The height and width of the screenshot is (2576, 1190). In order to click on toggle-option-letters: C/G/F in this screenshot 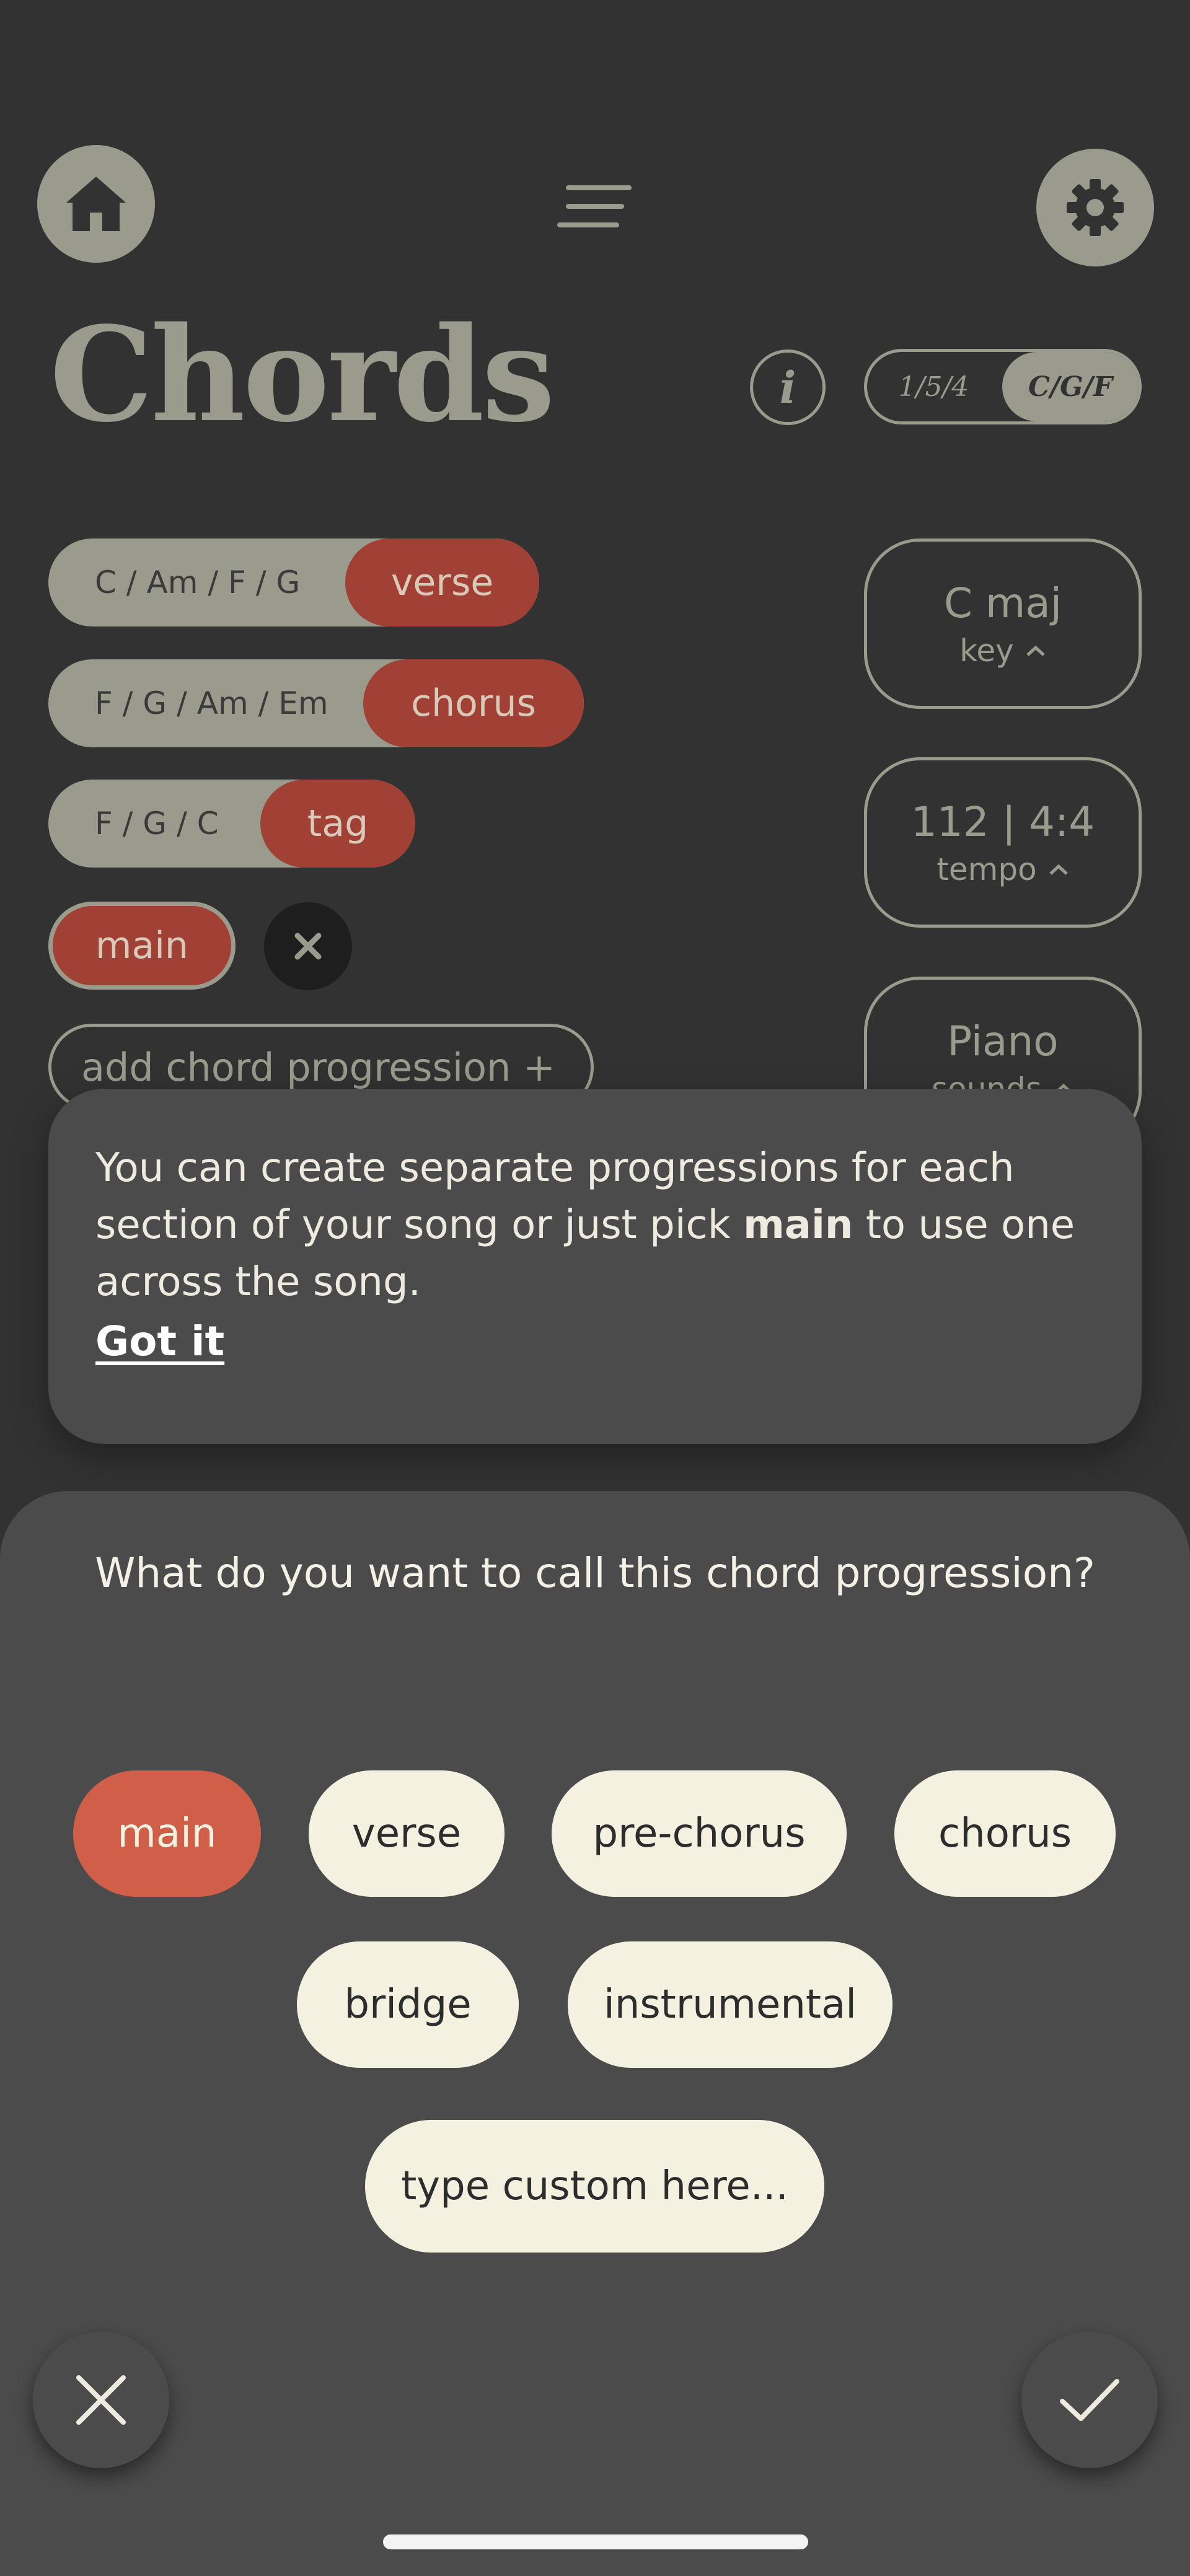, I will do `click(1070, 387)`.